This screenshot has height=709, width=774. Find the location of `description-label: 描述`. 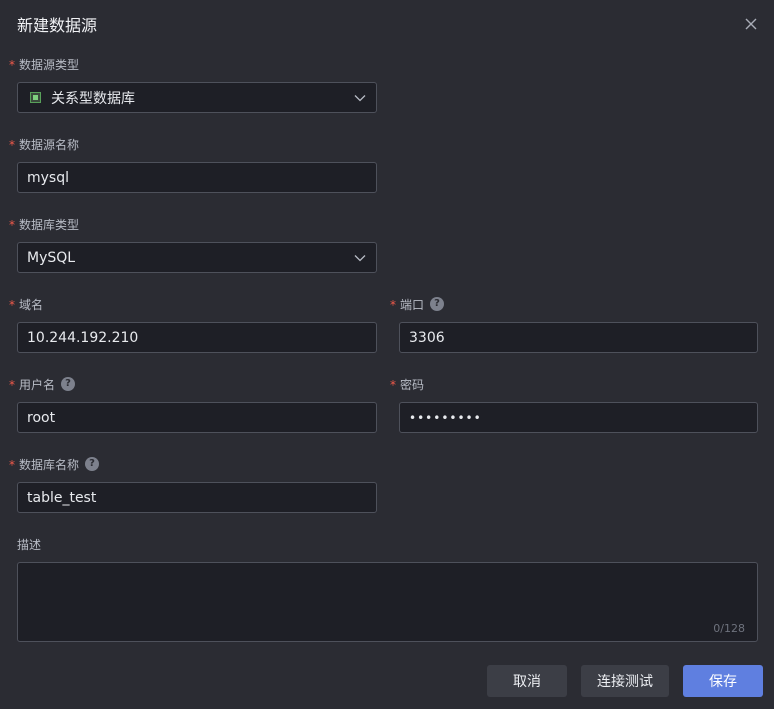

description-label: 描述 is located at coordinates (29, 544).